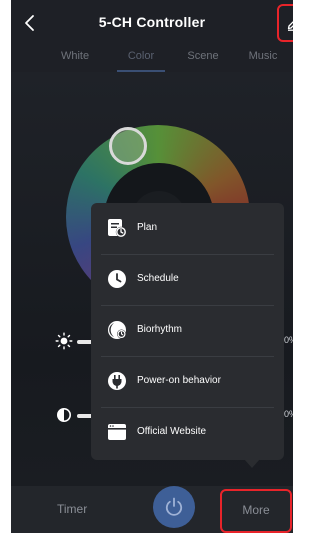  What do you see at coordinates (263, 56) in the screenshot?
I see `tab-music: Music` at bounding box center [263, 56].